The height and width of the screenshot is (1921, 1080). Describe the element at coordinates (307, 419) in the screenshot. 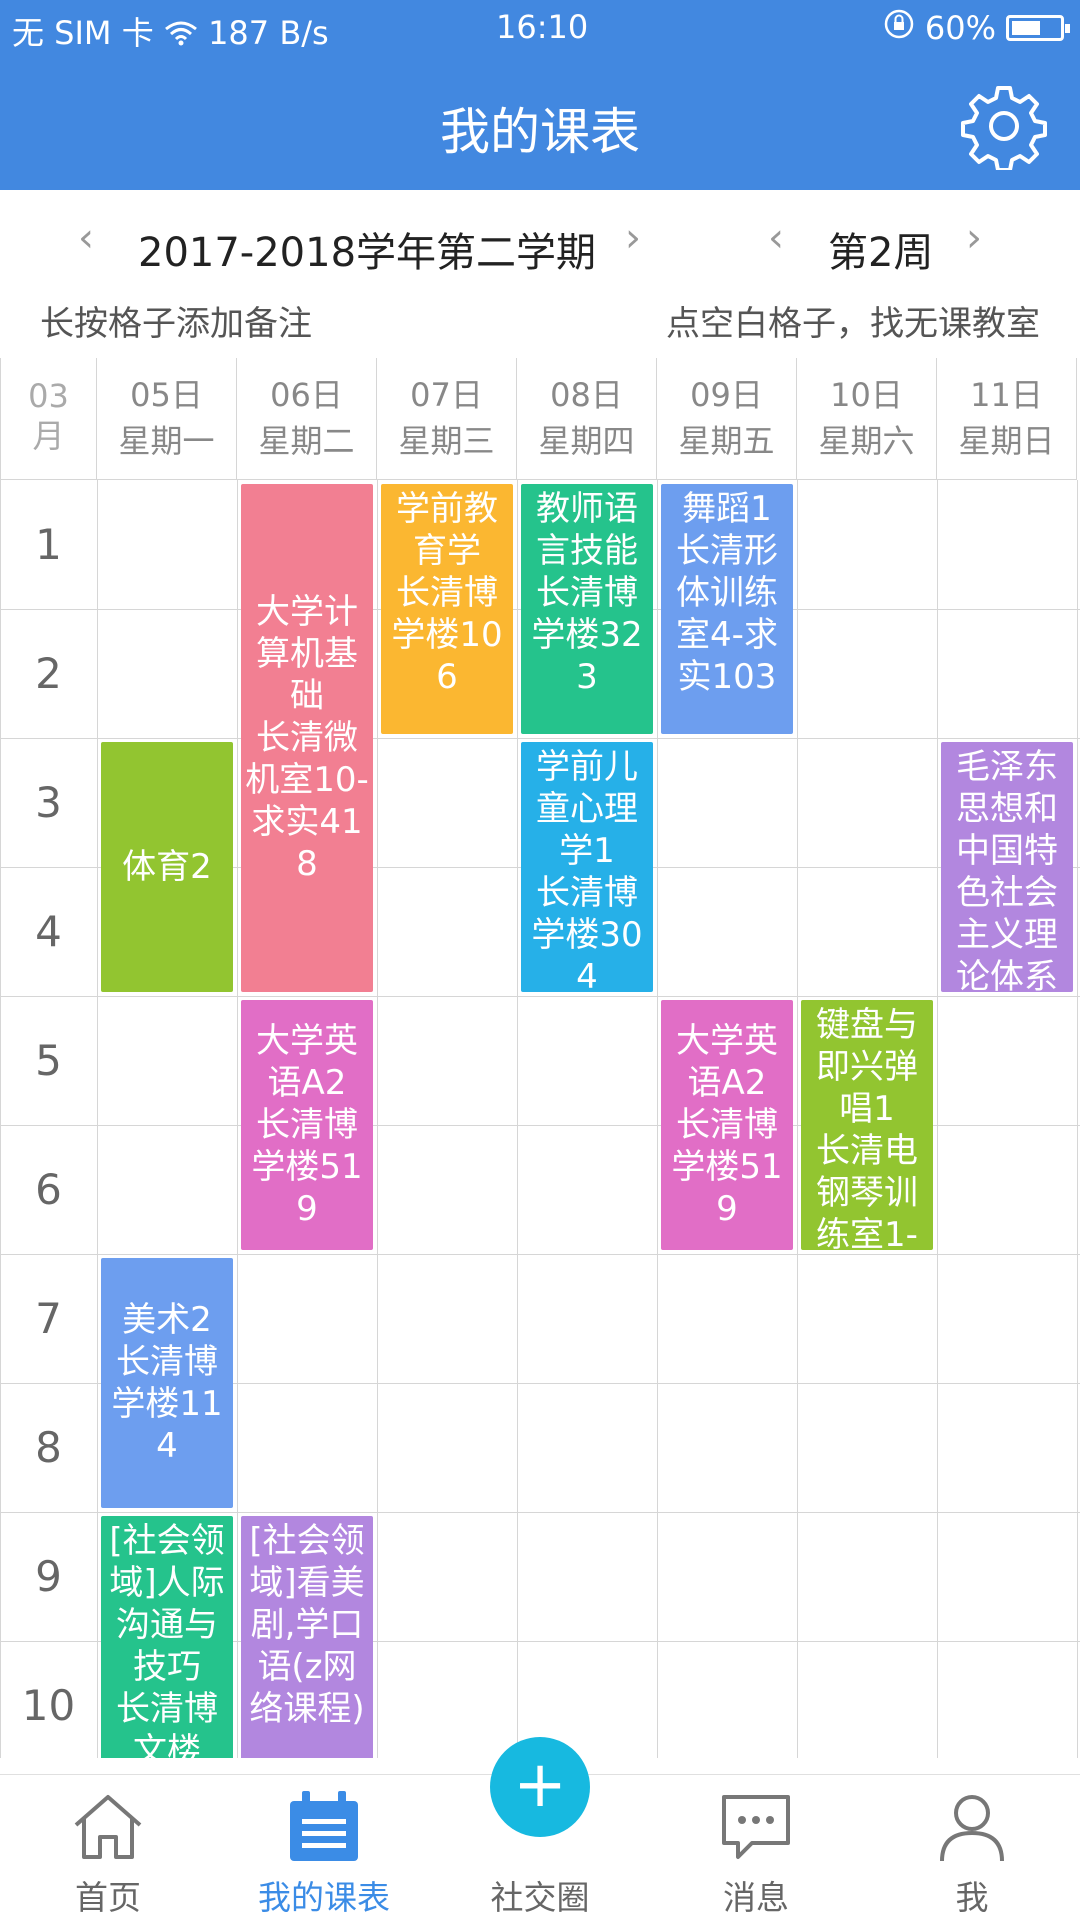

I see `day-header: 06日 星期二` at that location.